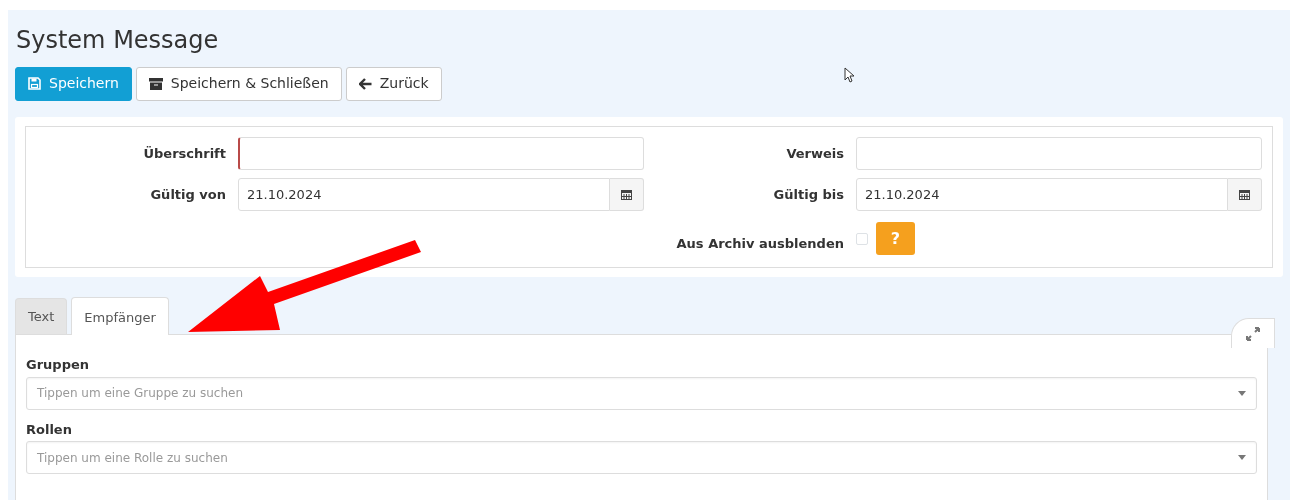 The image size is (1290, 500). Describe the element at coordinates (58, 365) in the screenshot. I see `field-label: Gruppen` at that location.